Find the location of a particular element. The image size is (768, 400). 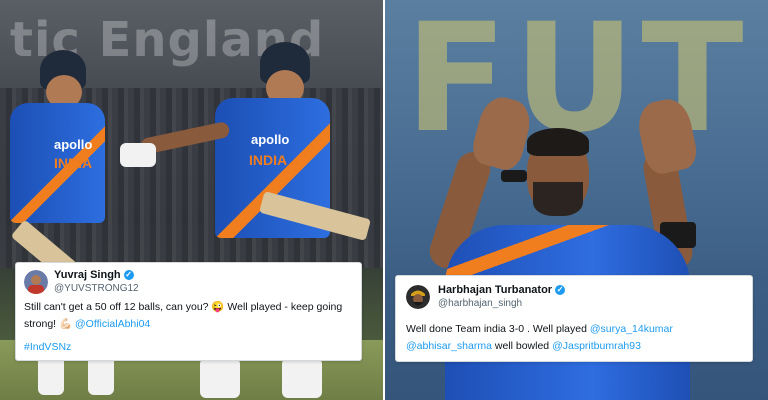

tweet-author-handle: @harbhajan_singh is located at coordinates (480, 303).